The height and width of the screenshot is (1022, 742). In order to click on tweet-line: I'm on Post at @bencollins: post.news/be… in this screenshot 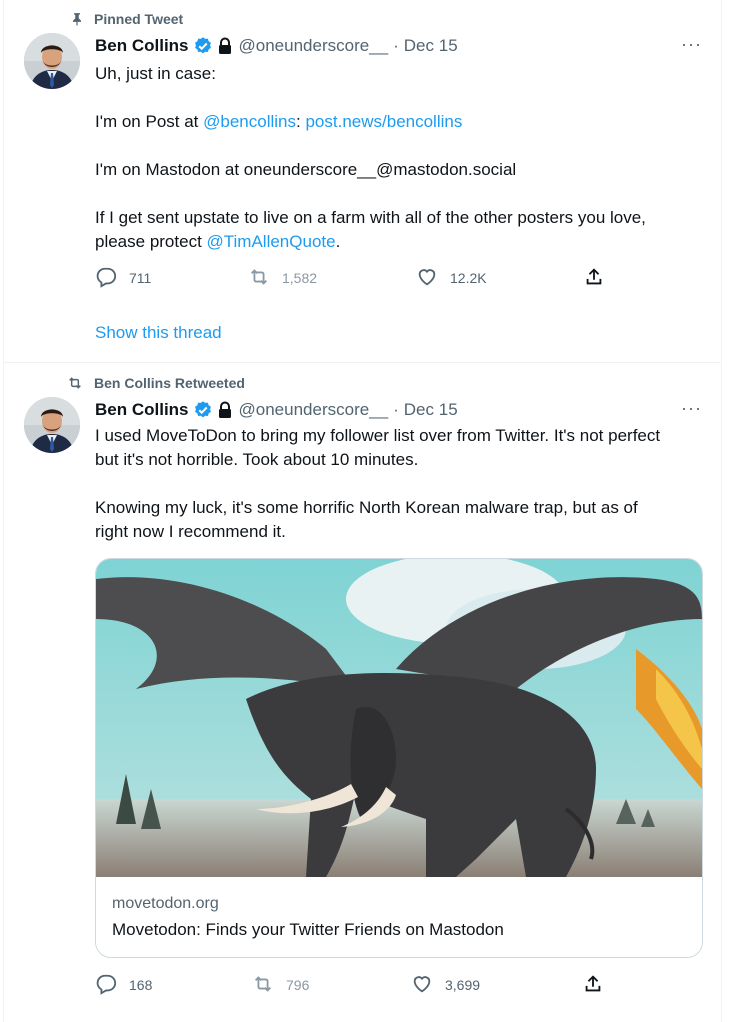, I will do `click(279, 121)`.